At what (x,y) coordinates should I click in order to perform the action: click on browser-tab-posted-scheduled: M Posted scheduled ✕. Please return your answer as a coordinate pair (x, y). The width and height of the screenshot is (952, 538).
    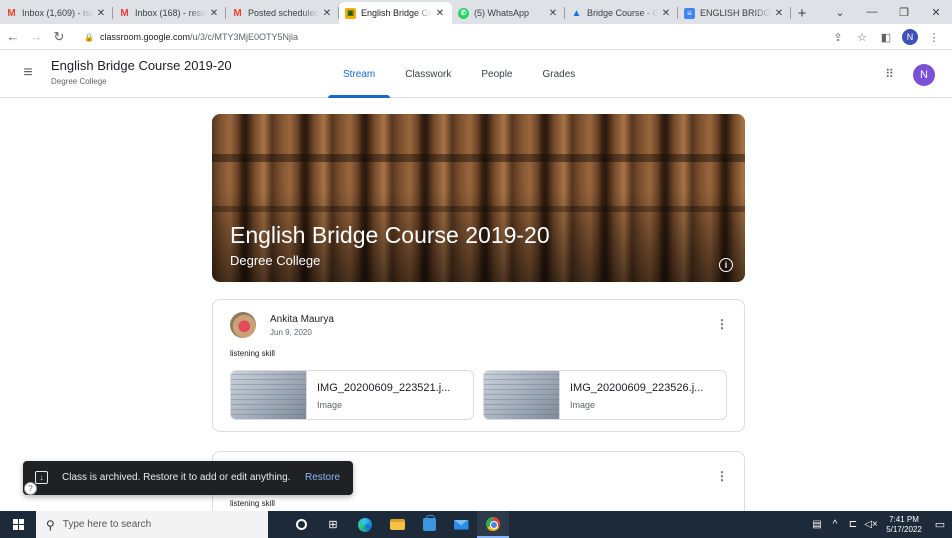
    Looking at the image, I should click on (282, 13).